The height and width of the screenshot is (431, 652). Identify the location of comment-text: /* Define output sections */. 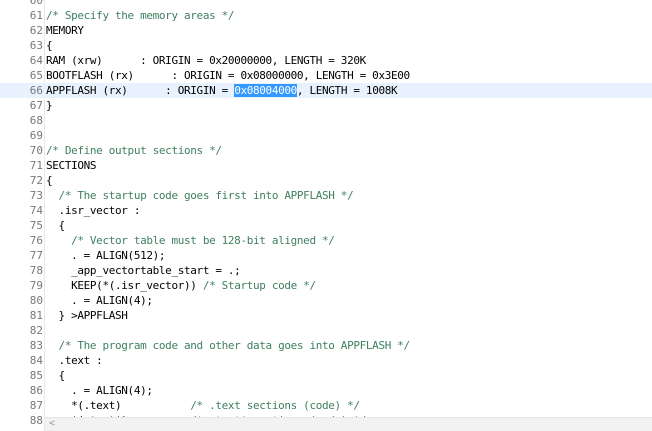
(134, 150).